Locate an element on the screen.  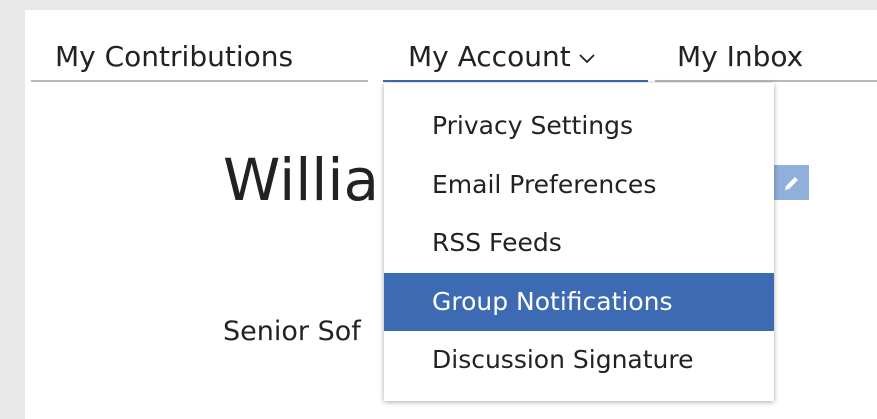
menu-item-group-notifications: Group Notifications is located at coordinates (579, 301).